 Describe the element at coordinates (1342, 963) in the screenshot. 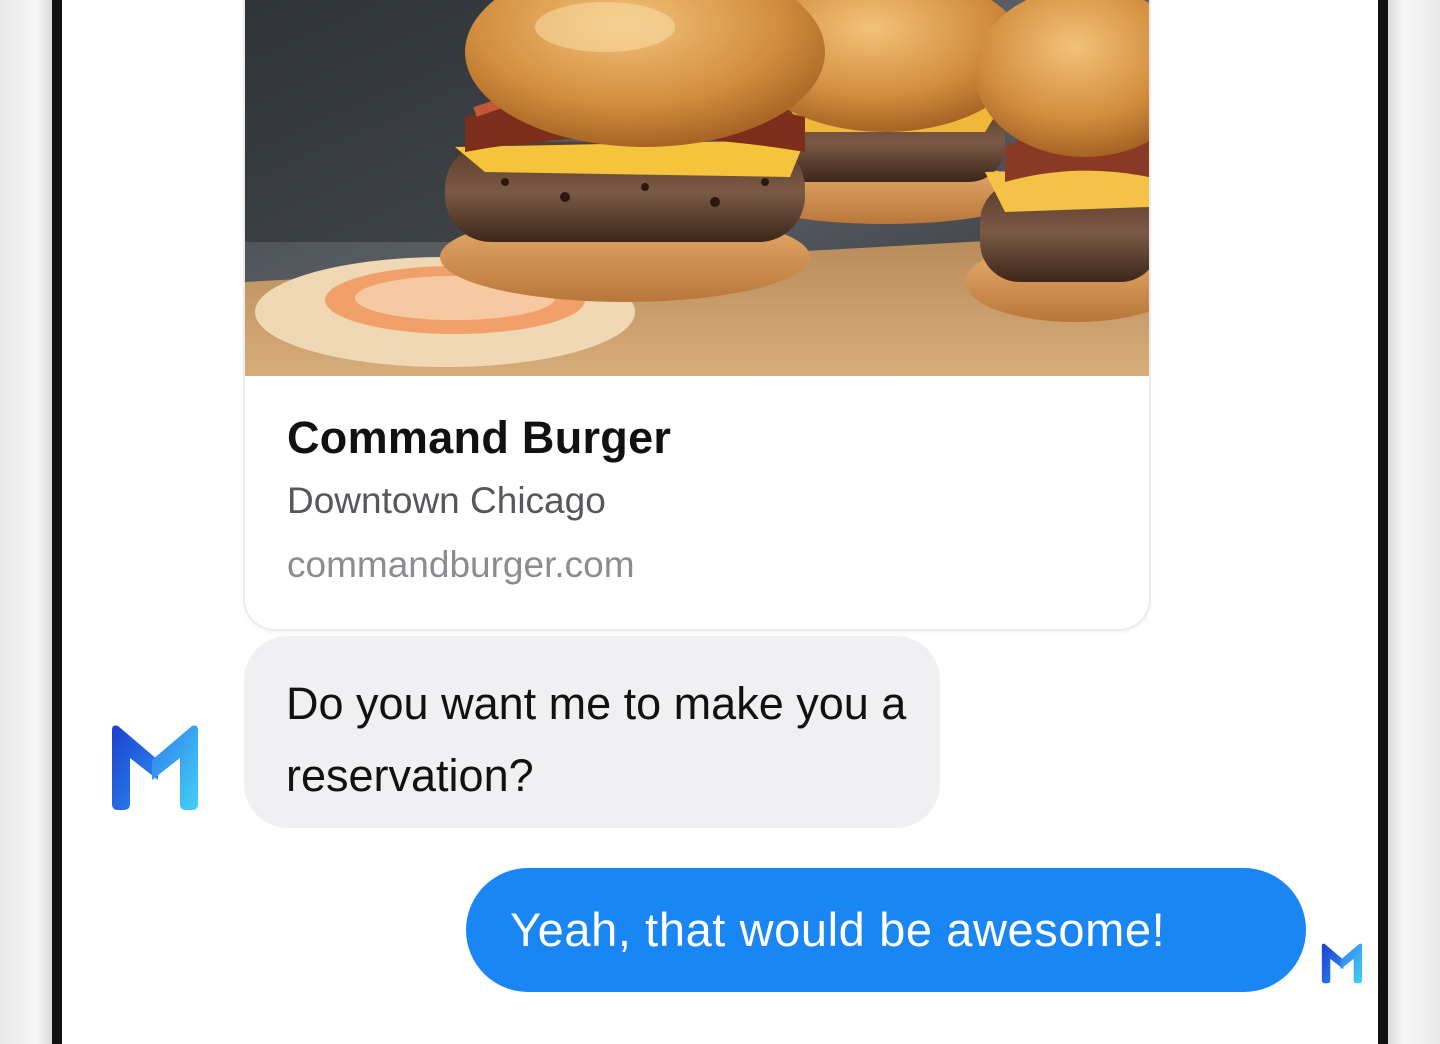

I see `read-receipt-m-icon` at that location.